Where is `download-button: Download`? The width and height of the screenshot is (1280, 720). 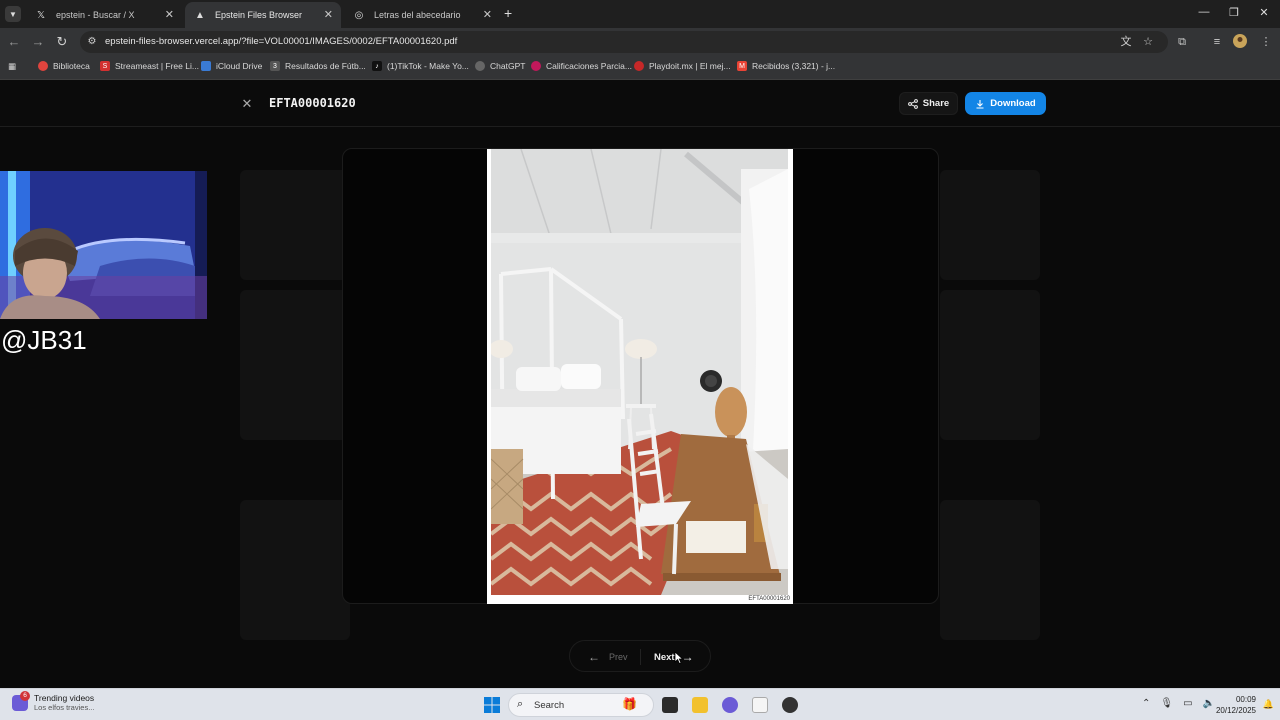 download-button: Download is located at coordinates (1005, 103).